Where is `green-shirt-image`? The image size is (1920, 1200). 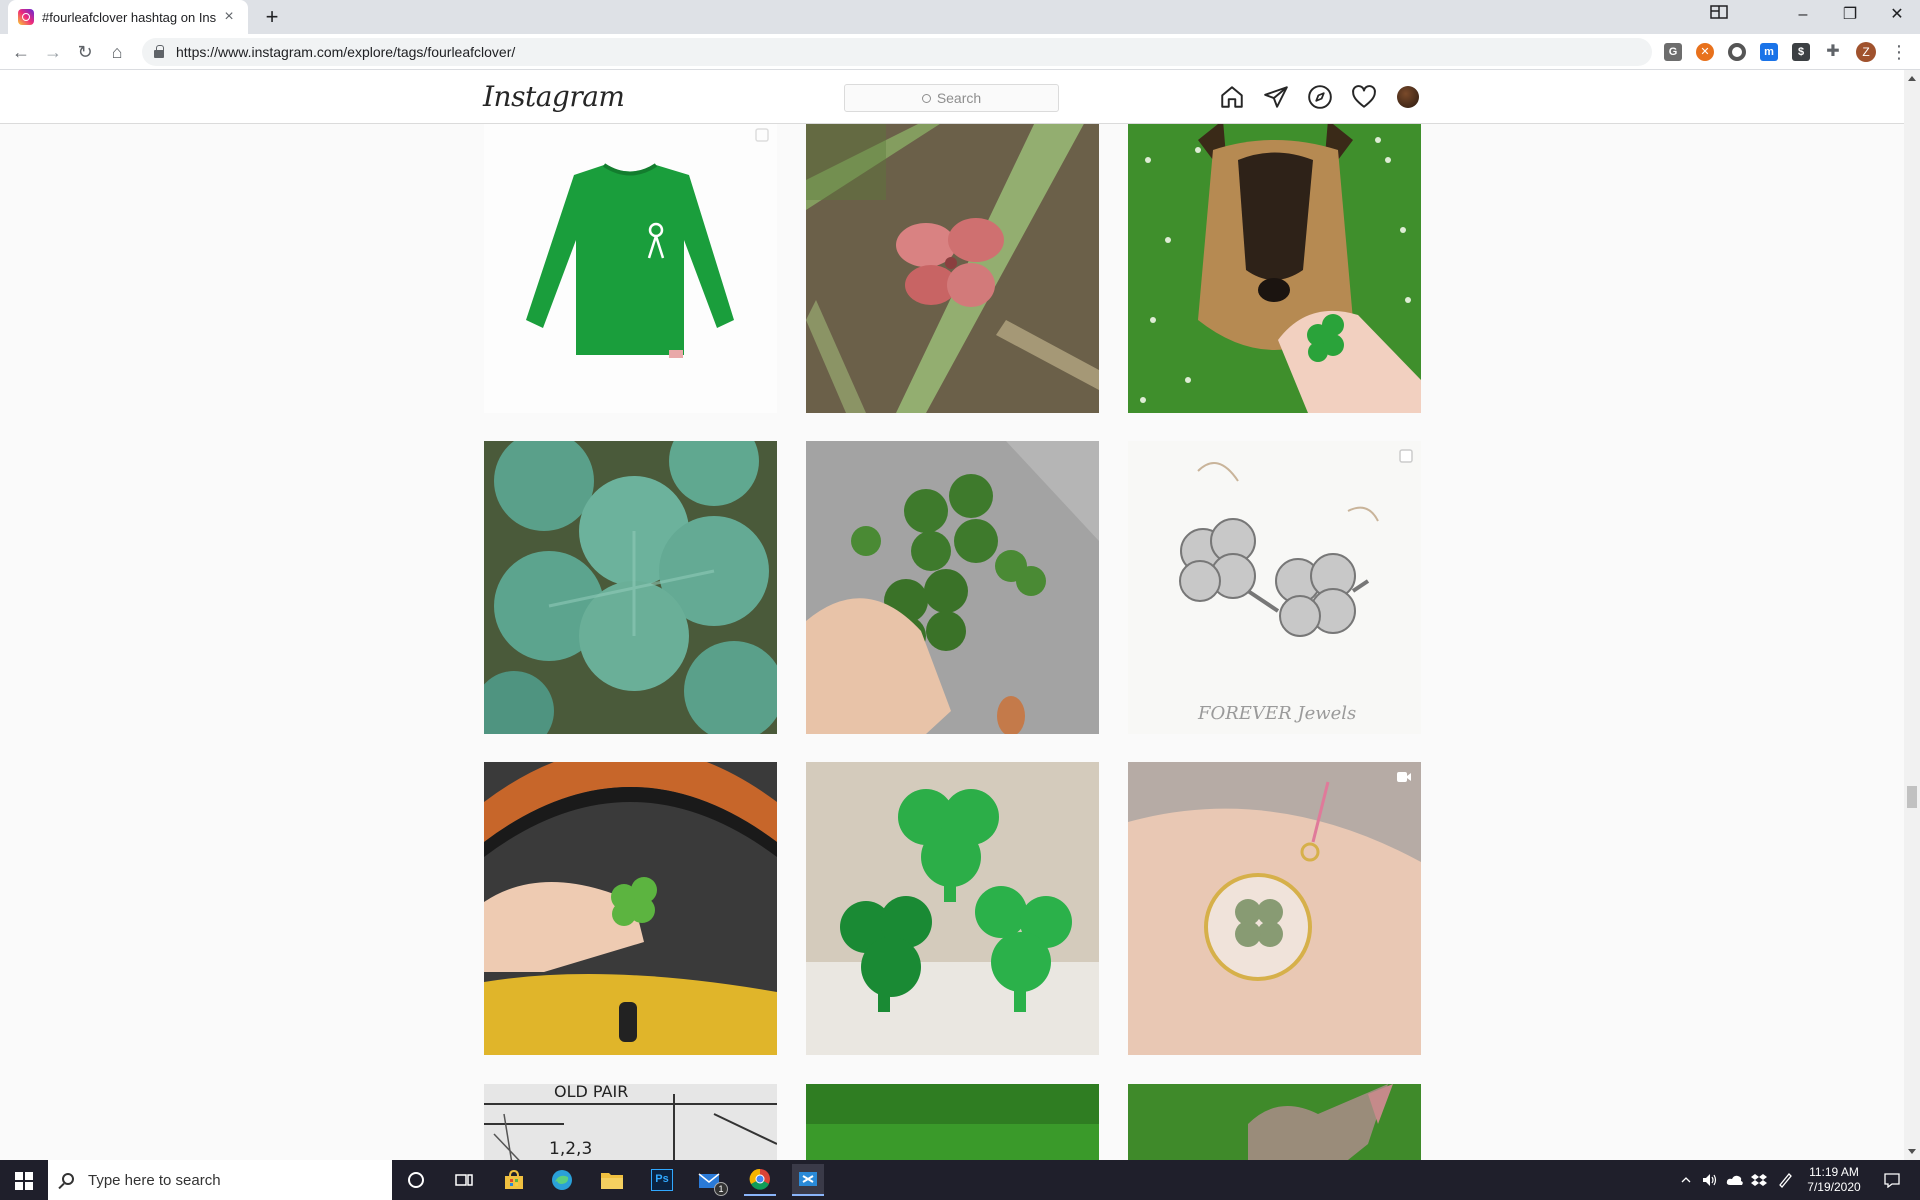 green-shirt-image is located at coordinates (630, 266).